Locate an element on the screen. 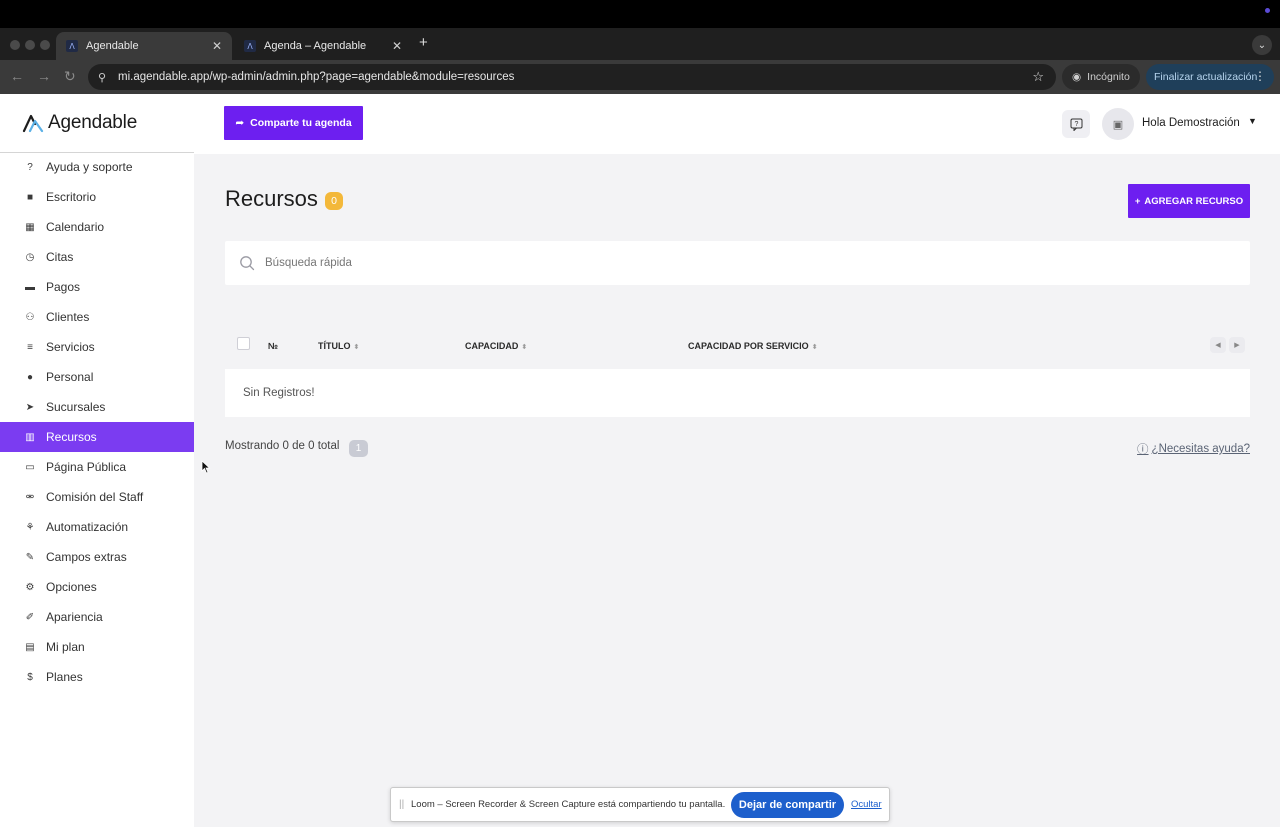 Image resolution: width=1280 pixels, height=827 pixels. search-input is located at coordinates (745, 263).